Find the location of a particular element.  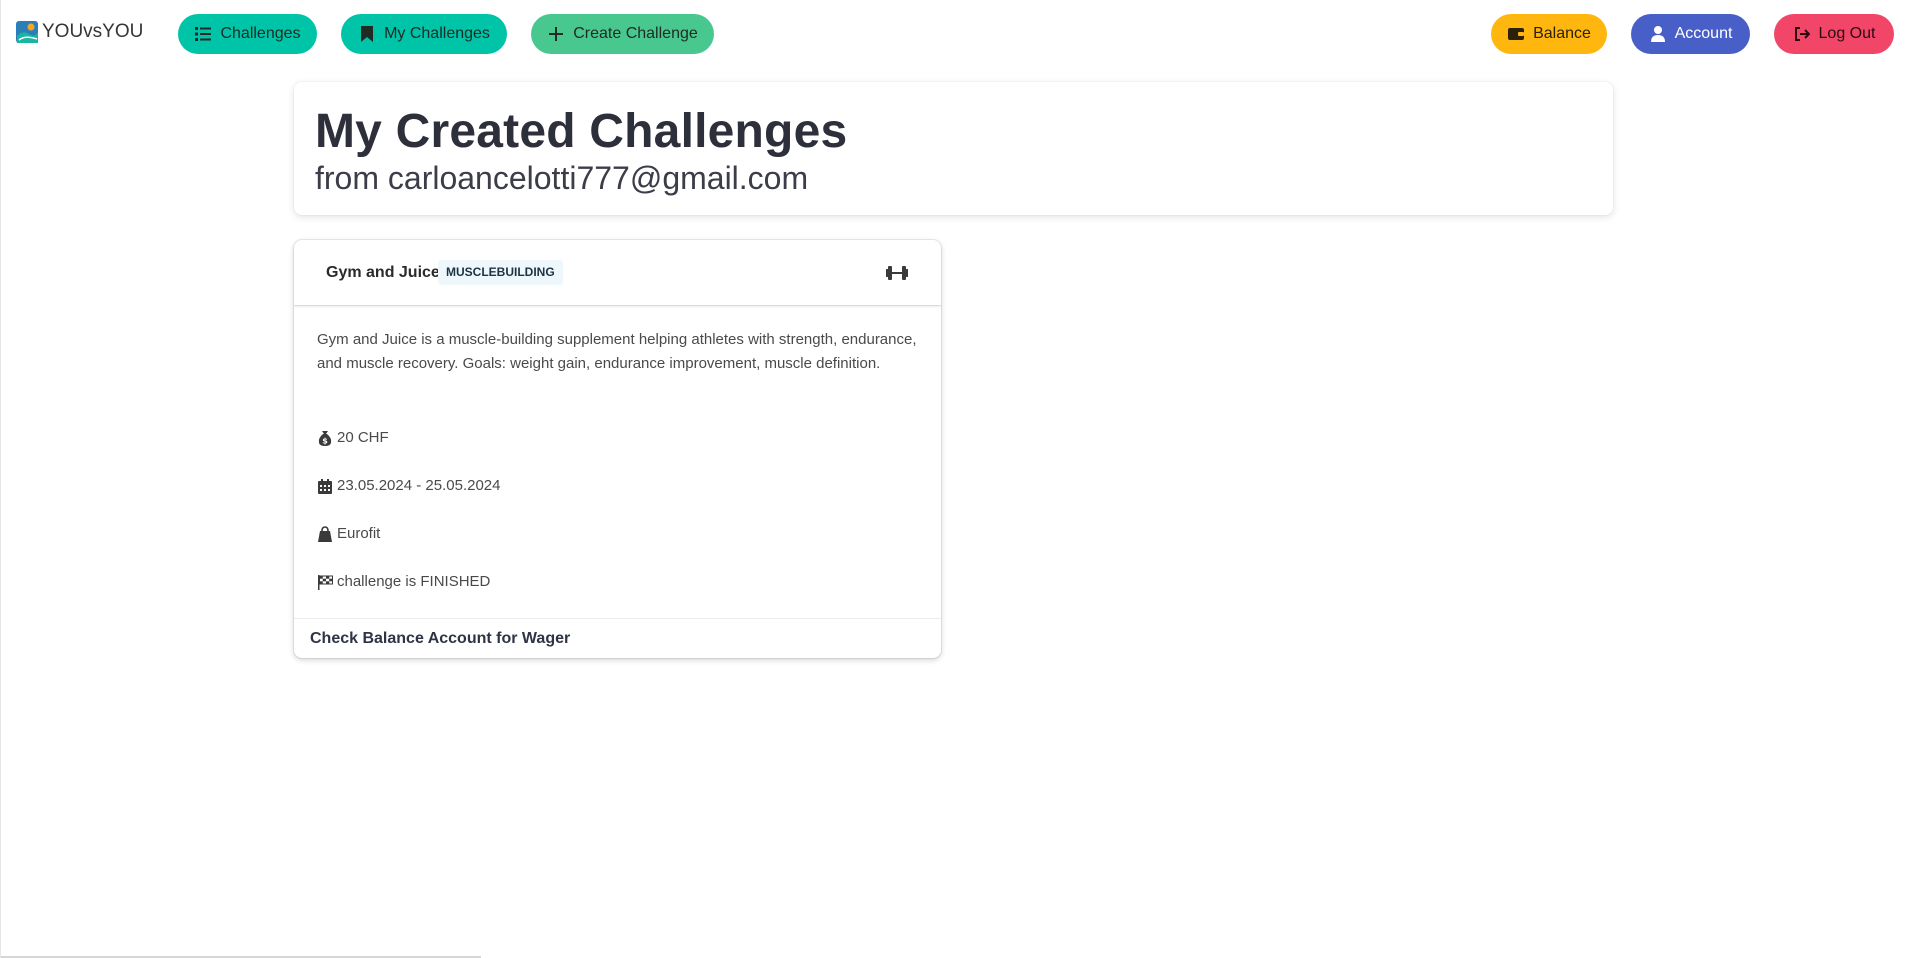

my-challenges-button: My Challenges is located at coordinates (424, 34).